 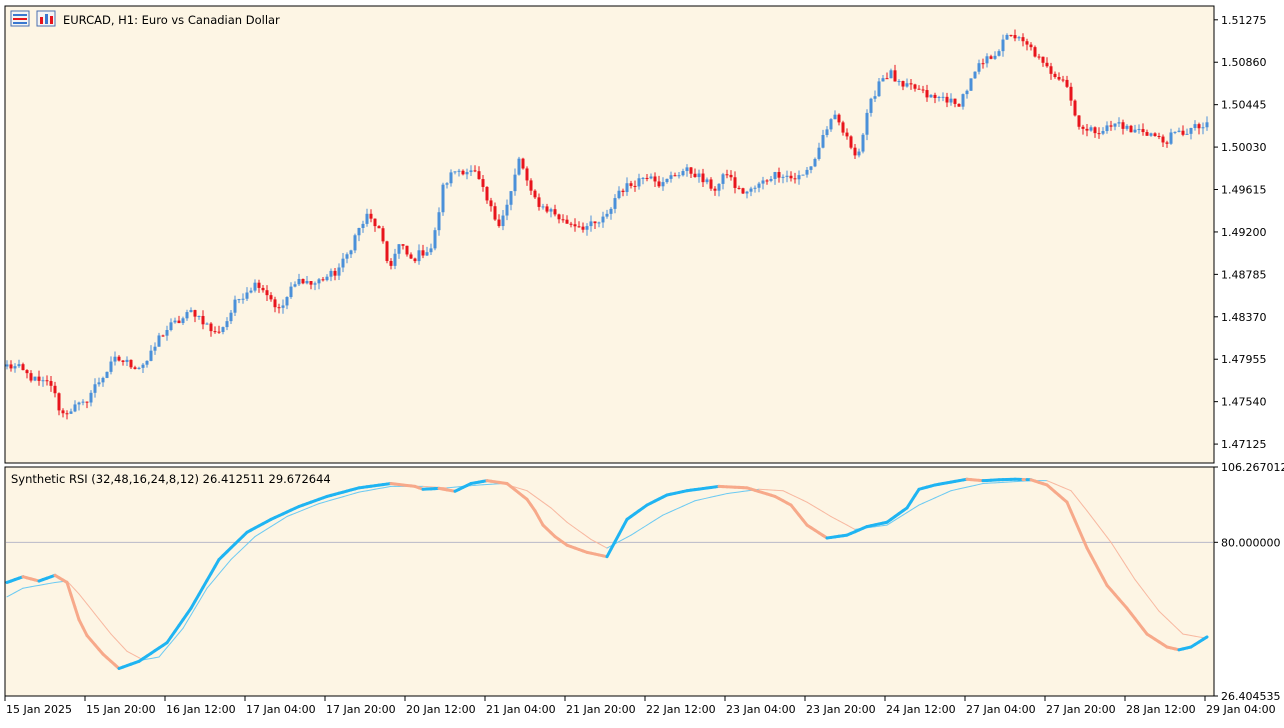 I want to click on x-tick-label: 24 Jan 12:00, so click(x=921, y=709).